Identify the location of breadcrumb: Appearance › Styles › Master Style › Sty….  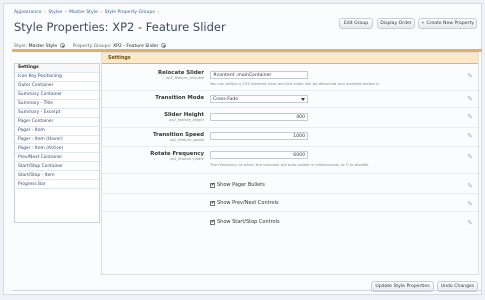
(87, 12).